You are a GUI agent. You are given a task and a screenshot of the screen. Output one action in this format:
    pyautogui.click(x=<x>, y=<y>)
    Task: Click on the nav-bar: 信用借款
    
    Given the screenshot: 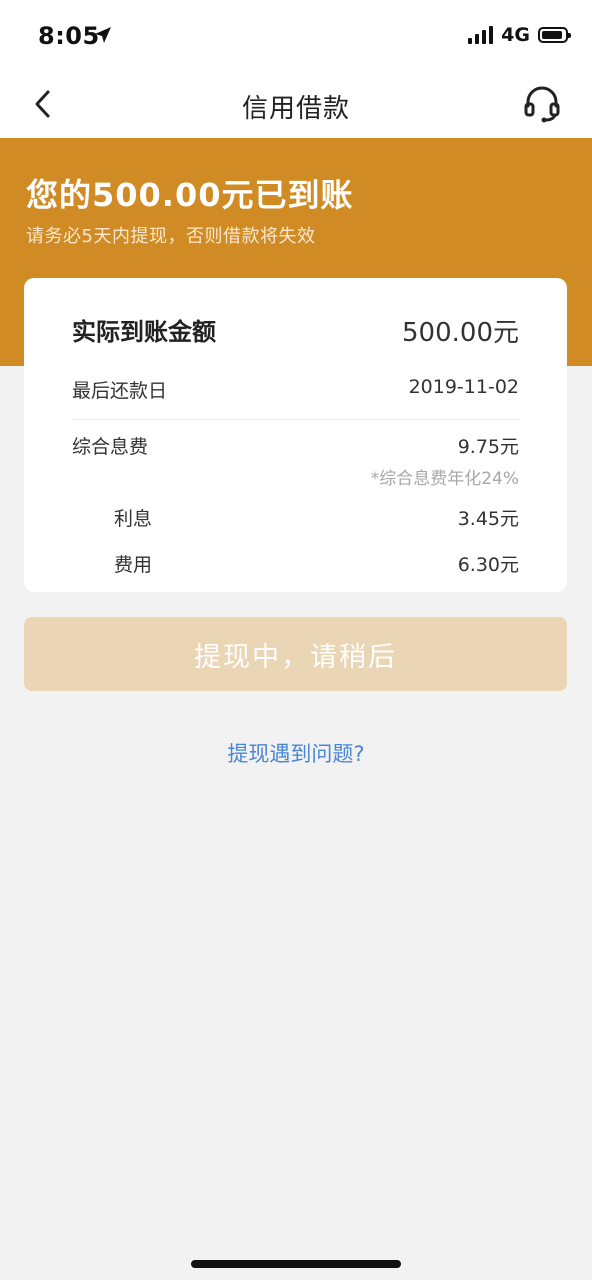 What is the action you would take?
    pyautogui.click(x=296, y=104)
    